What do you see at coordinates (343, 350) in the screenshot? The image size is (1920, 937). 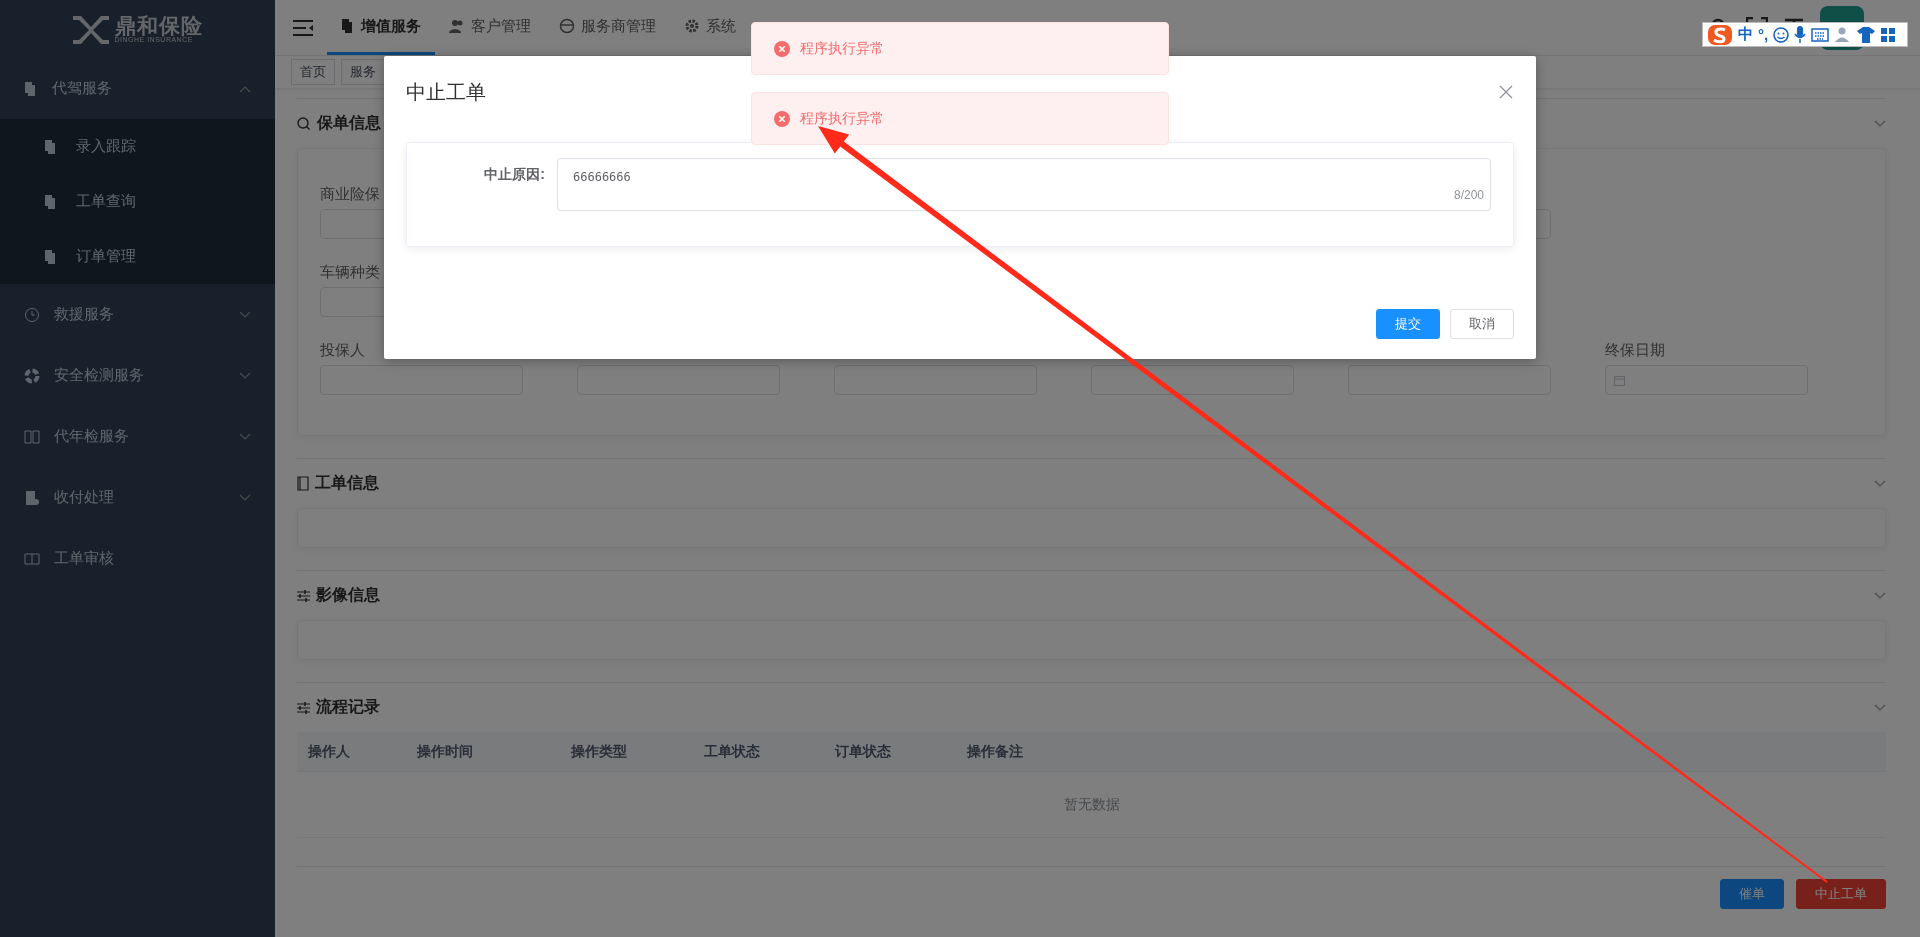 I see `field-label: 投保人` at bounding box center [343, 350].